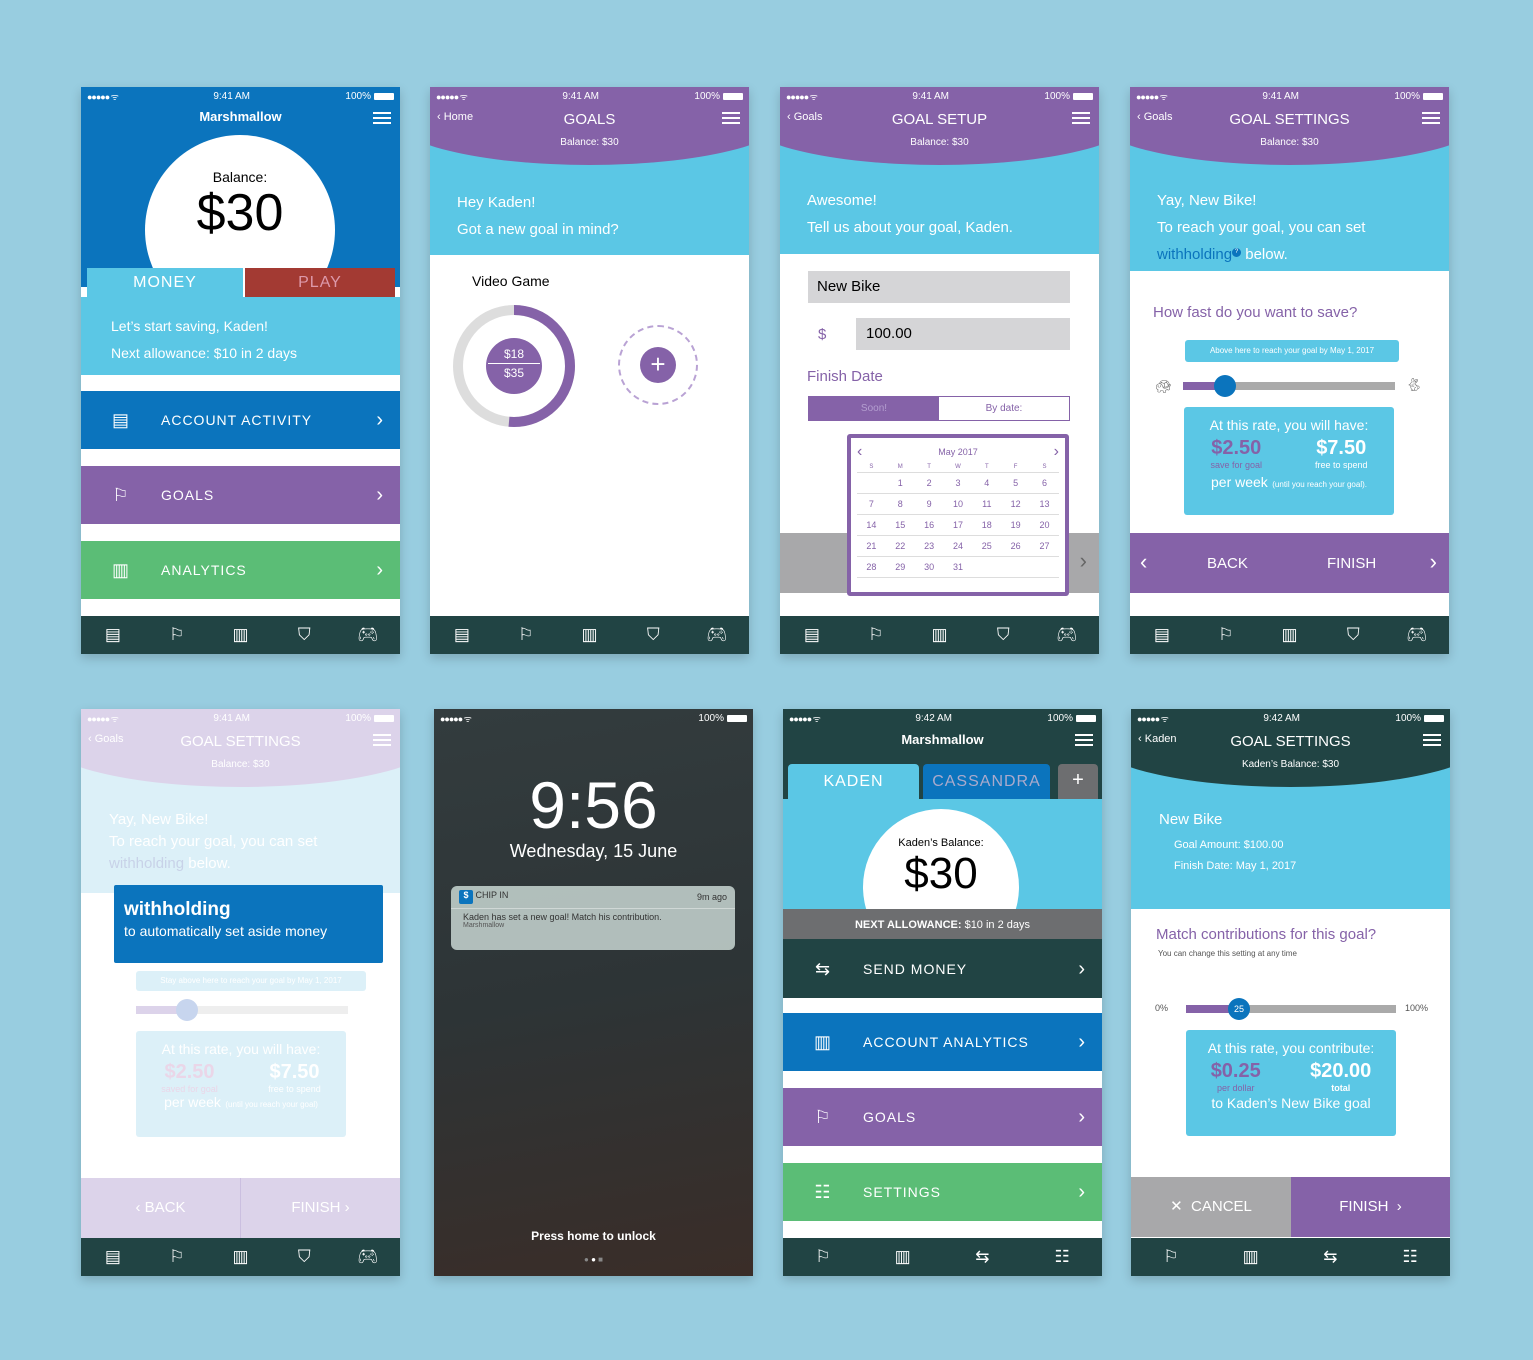 The height and width of the screenshot is (1360, 1533). Describe the element at coordinates (1351, 563) in the screenshot. I see `finish-button: FINISH` at that location.